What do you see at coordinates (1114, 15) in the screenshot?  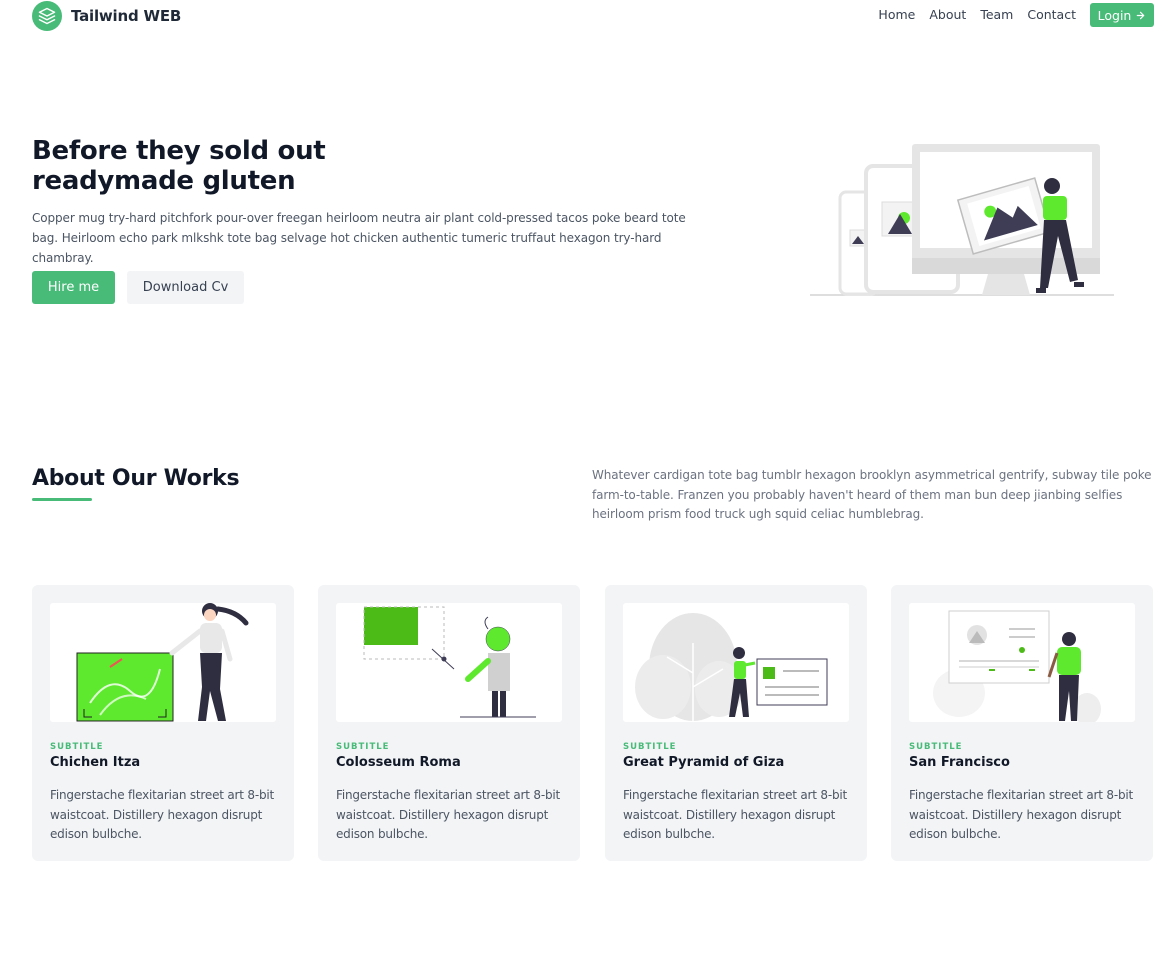 I see `login-button-label: Login` at bounding box center [1114, 15].